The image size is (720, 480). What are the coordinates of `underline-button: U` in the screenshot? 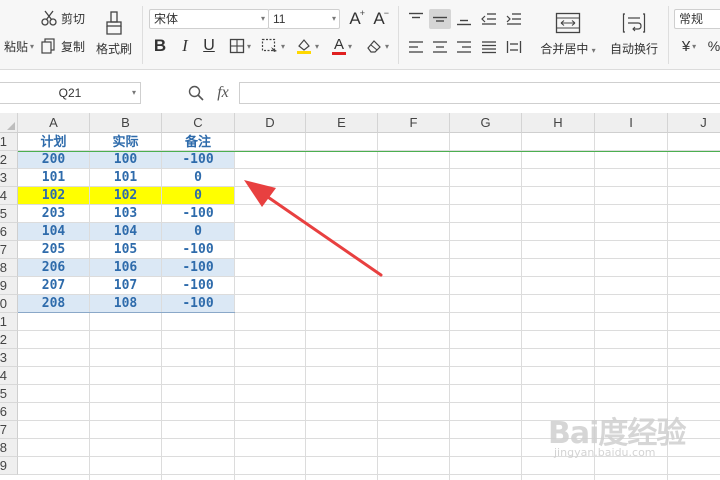 It's located at (209, 46).